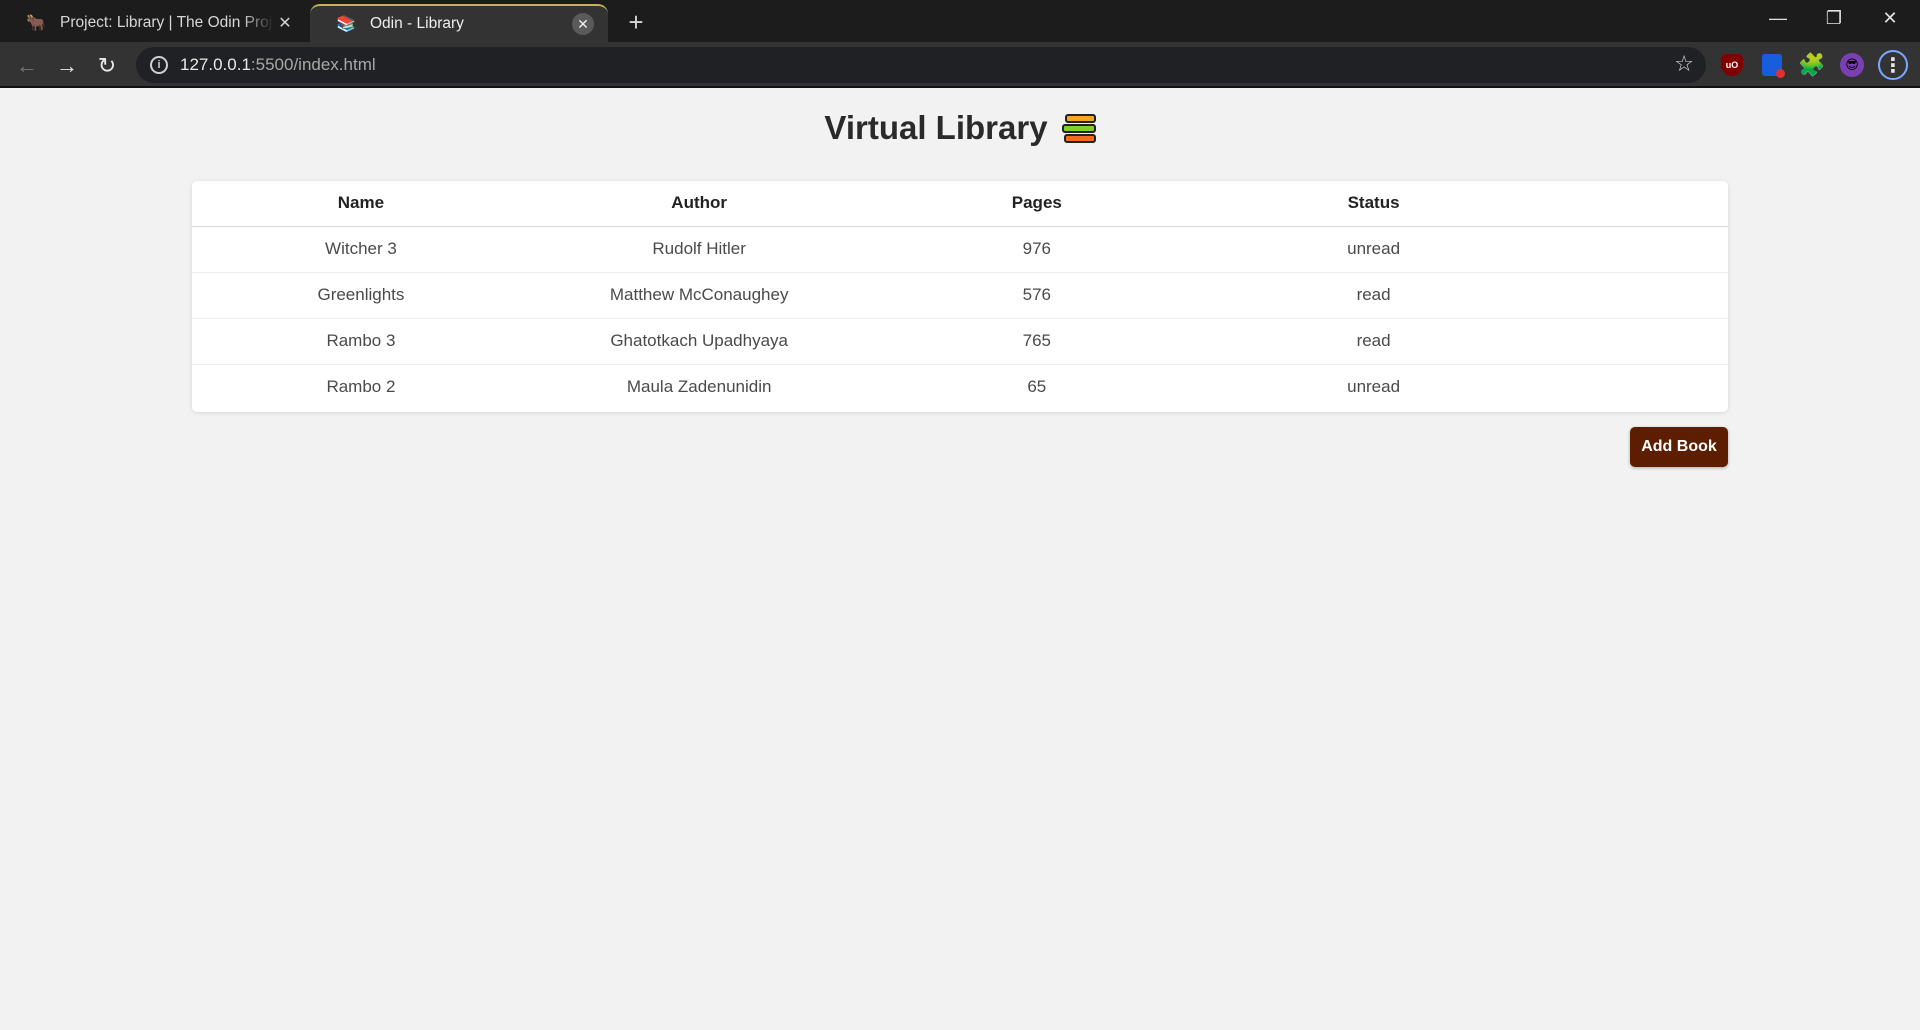 This screenshot has width=1920, height=1030. Describe the element at coordinates (361, 295) in the screenshot. I see `book-name: Greenlights` at that location.